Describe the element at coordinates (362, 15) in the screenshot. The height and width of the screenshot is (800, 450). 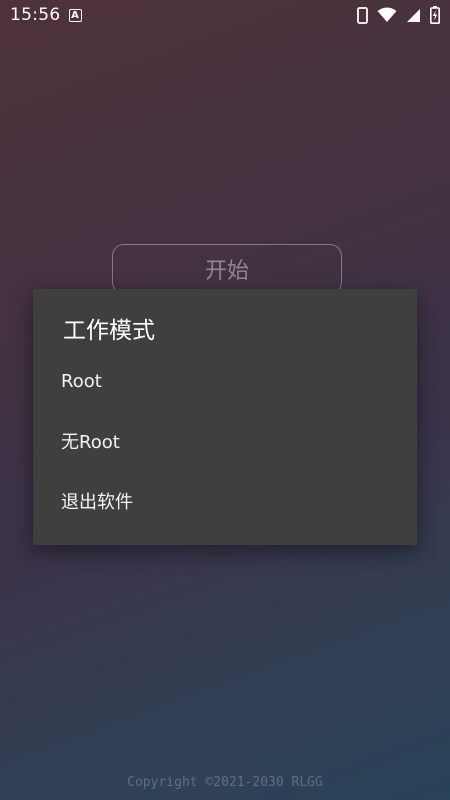
I see `phone-icon` at that location.